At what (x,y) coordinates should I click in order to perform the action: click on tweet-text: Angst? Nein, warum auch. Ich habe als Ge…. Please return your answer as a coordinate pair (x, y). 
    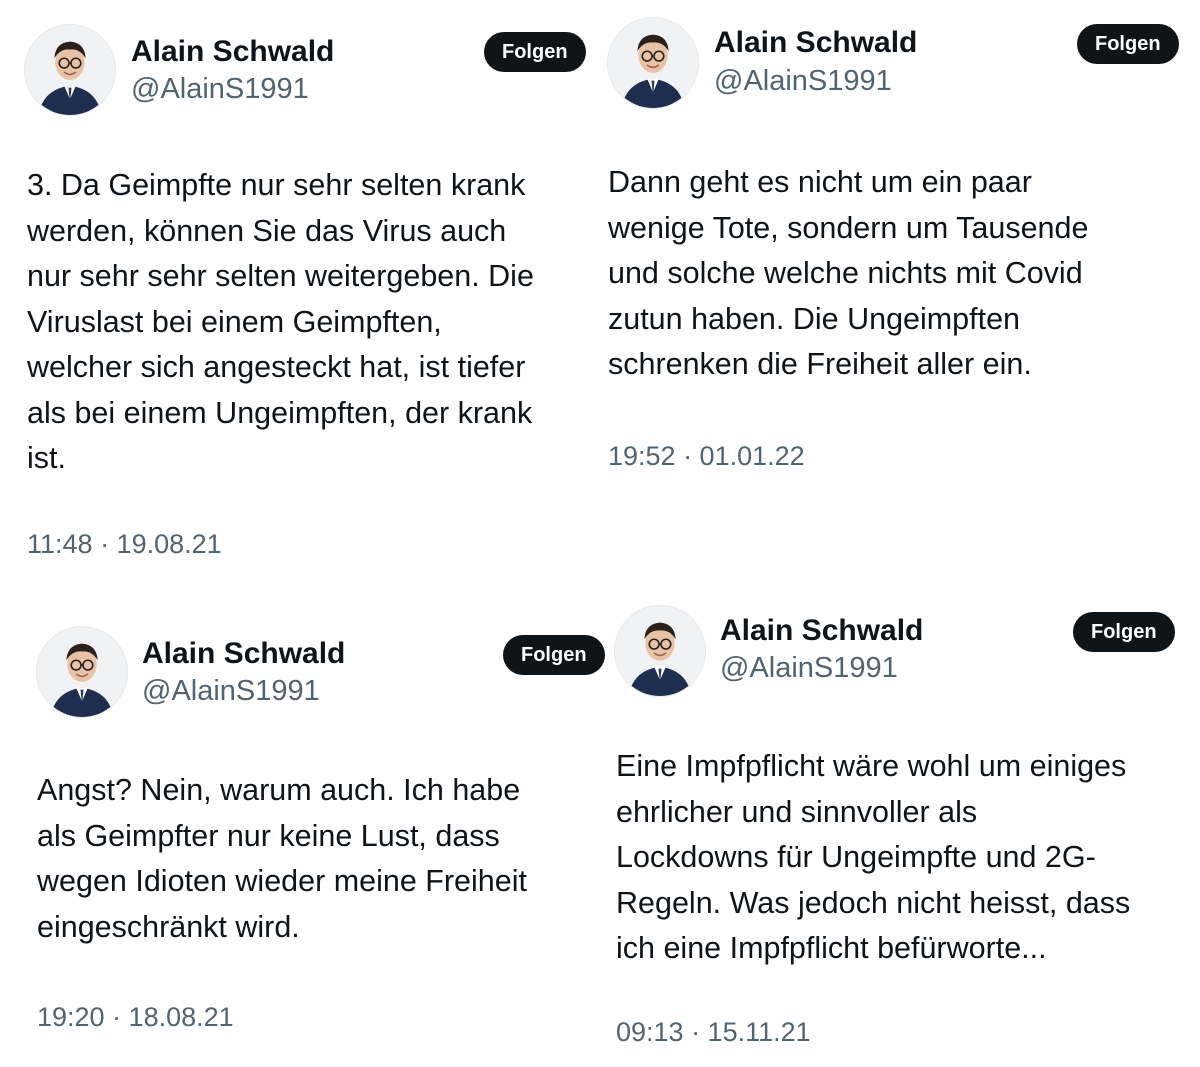
    Looking at the image, I should click on (282, 859).